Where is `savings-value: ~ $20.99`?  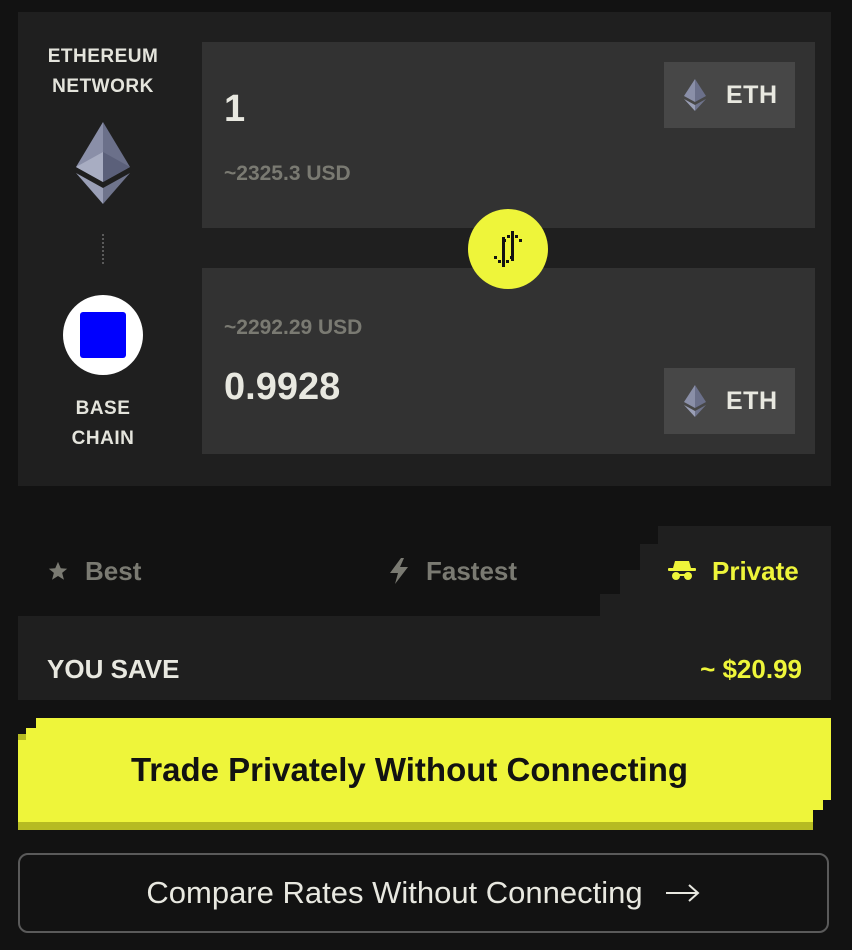 savings-value: ~ $20.99 is located at coordinates (751, 669).